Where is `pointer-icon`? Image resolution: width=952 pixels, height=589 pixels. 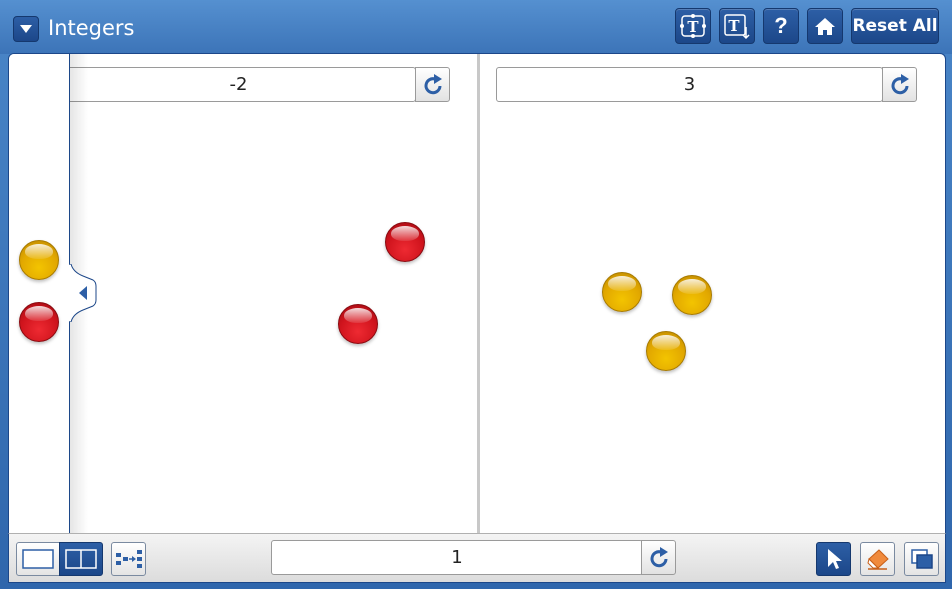 pointer-icon is located at coordinates (834, 559).